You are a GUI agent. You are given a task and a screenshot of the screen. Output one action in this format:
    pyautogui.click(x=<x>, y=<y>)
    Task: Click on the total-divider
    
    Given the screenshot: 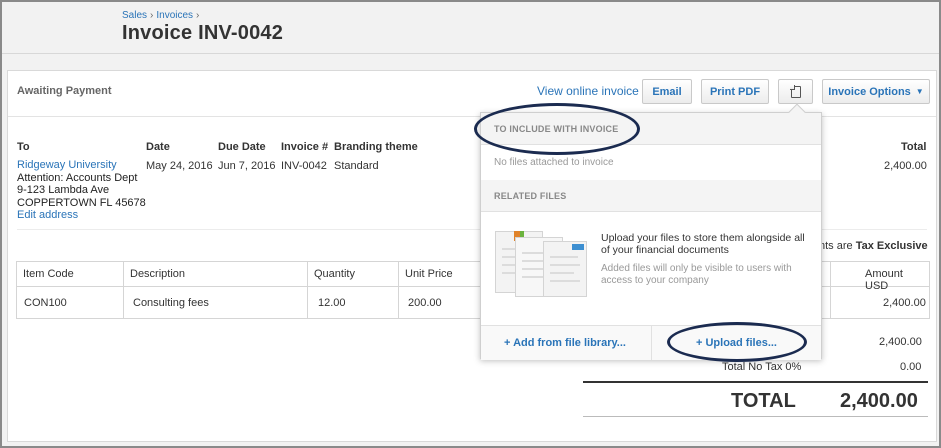 What is the action you would take?
    pyautogui.click(x=755, y=382)
    